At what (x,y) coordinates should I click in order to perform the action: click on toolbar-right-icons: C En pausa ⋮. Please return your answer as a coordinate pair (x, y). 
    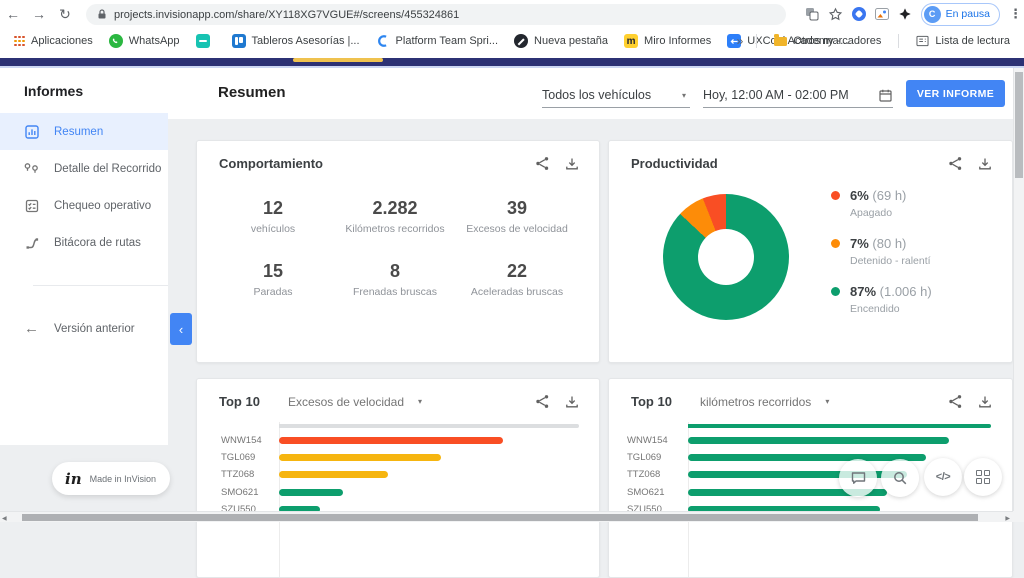
    Looking at the image, I should click on (913, 14).